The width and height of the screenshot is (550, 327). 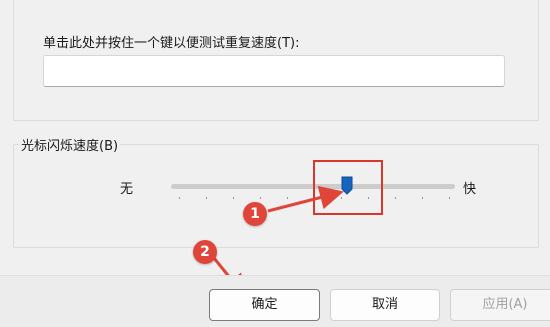 What do you see at coordinates (348, 187) in the screenshot?
I see `slider-highlight-box` at bounding box center [348, 187].